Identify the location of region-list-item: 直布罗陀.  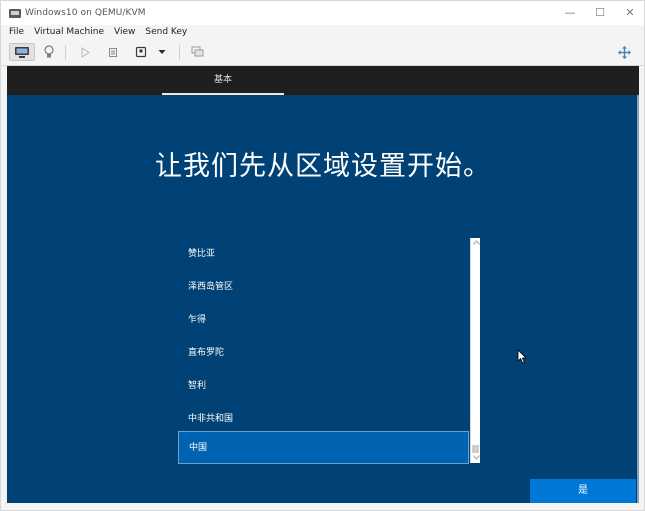
(323, 353).